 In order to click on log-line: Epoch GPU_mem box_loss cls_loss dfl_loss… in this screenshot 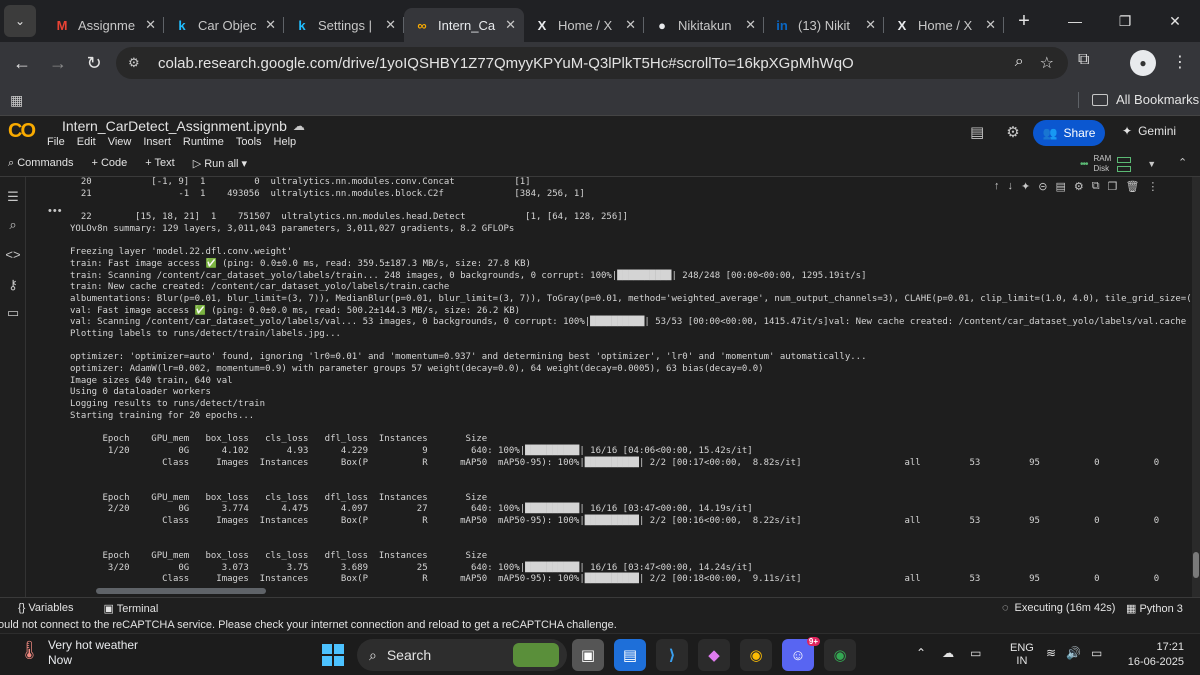, I will do `click(279, 556)`.